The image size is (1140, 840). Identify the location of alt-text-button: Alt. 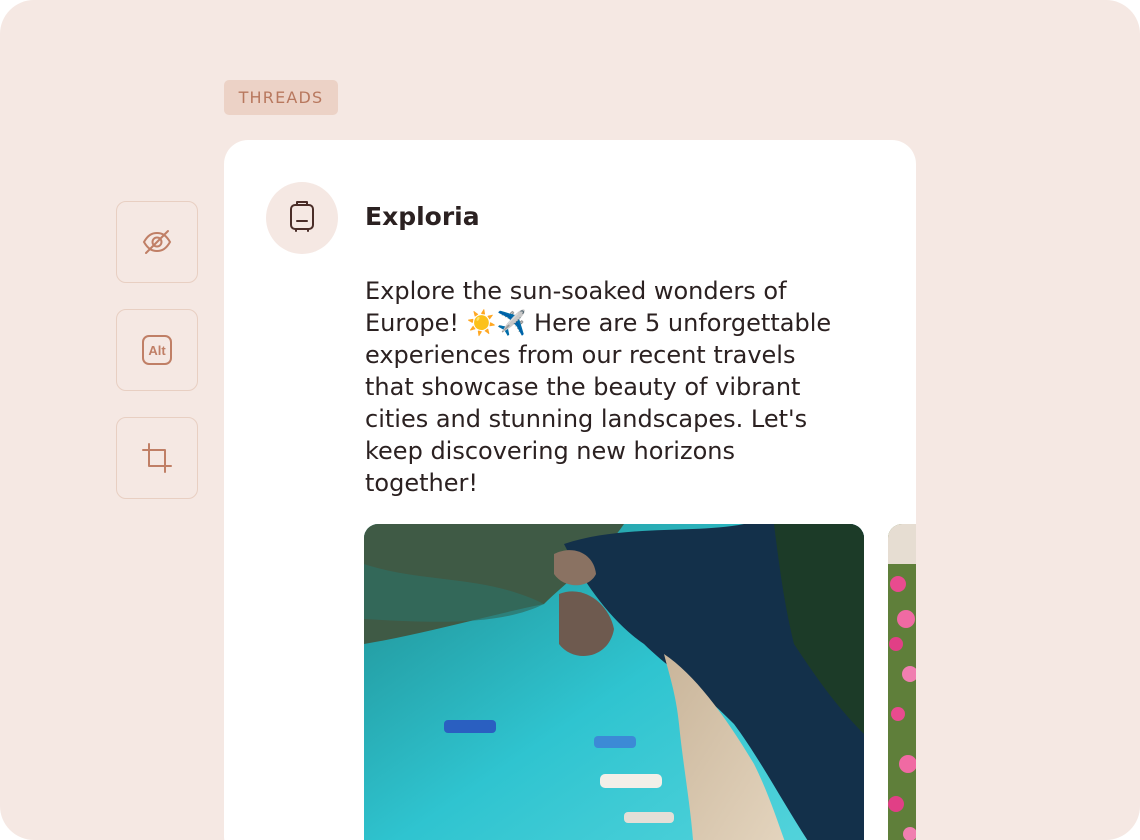
(157, 350).